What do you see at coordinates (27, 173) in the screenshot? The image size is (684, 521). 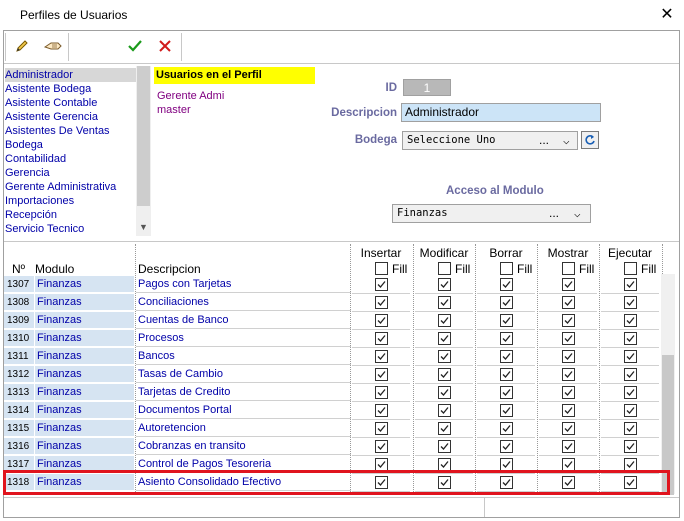 I see `profile-item: Gerencia` at bounding box center [27, 173].